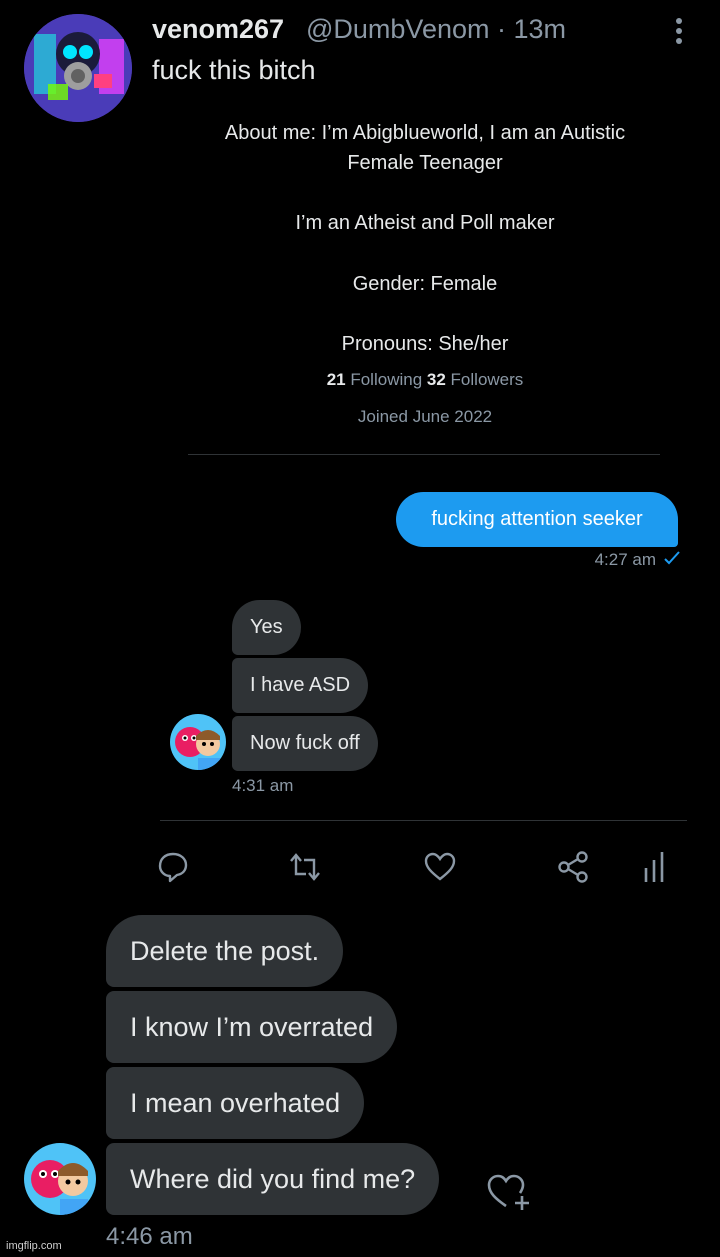 The image size is (720, 1257). I want to click on received-message: I know I’m overrated, so click(252, 1027).